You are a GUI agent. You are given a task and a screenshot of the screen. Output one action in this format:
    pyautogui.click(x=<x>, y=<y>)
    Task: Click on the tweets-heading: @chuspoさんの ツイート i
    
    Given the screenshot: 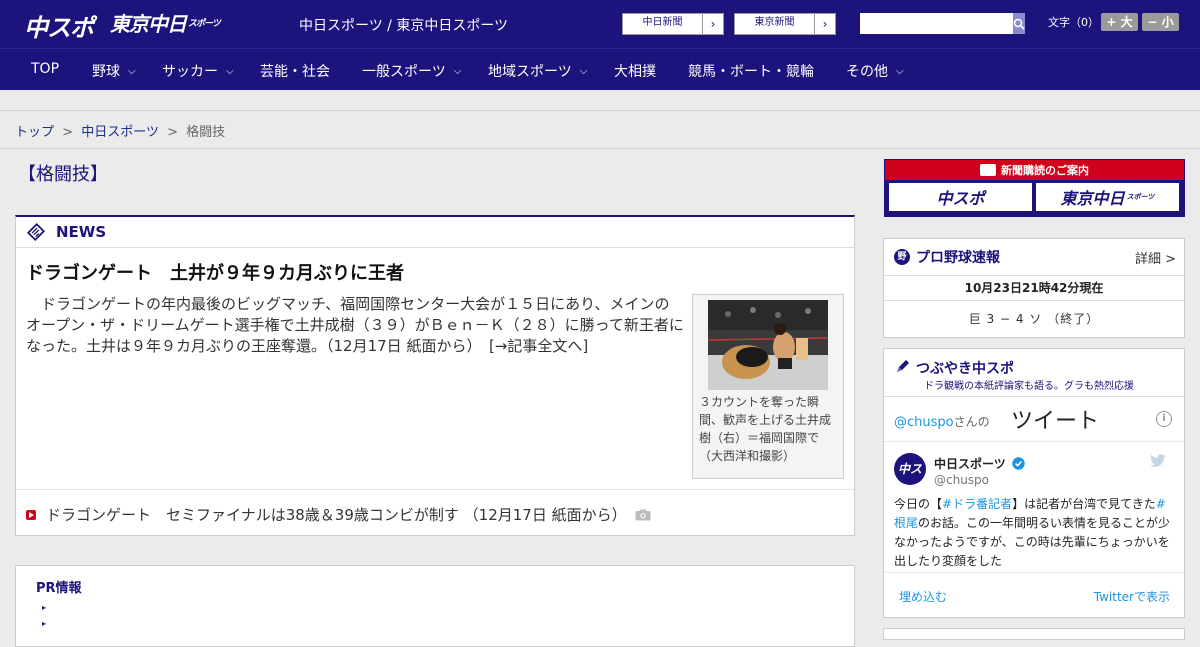 What is the action you would take?
    pyautogui.click(x=1034, y=419)
    